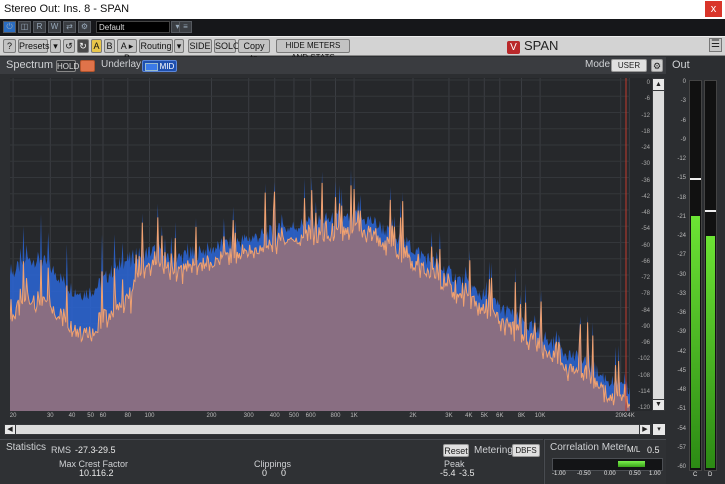  I want to click on vertical-scrollbar: ▲ ▼, so click(658, 244).